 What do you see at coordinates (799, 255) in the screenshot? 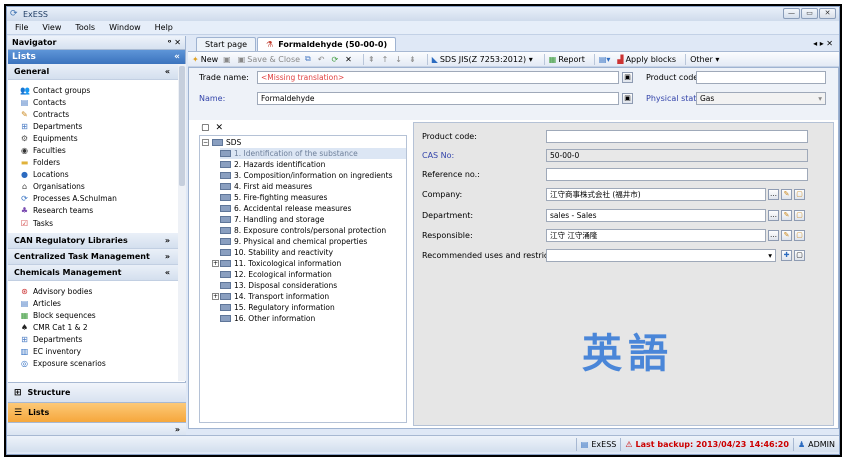
I see `clear-icon: ▢` at bounding box center [799, 255].